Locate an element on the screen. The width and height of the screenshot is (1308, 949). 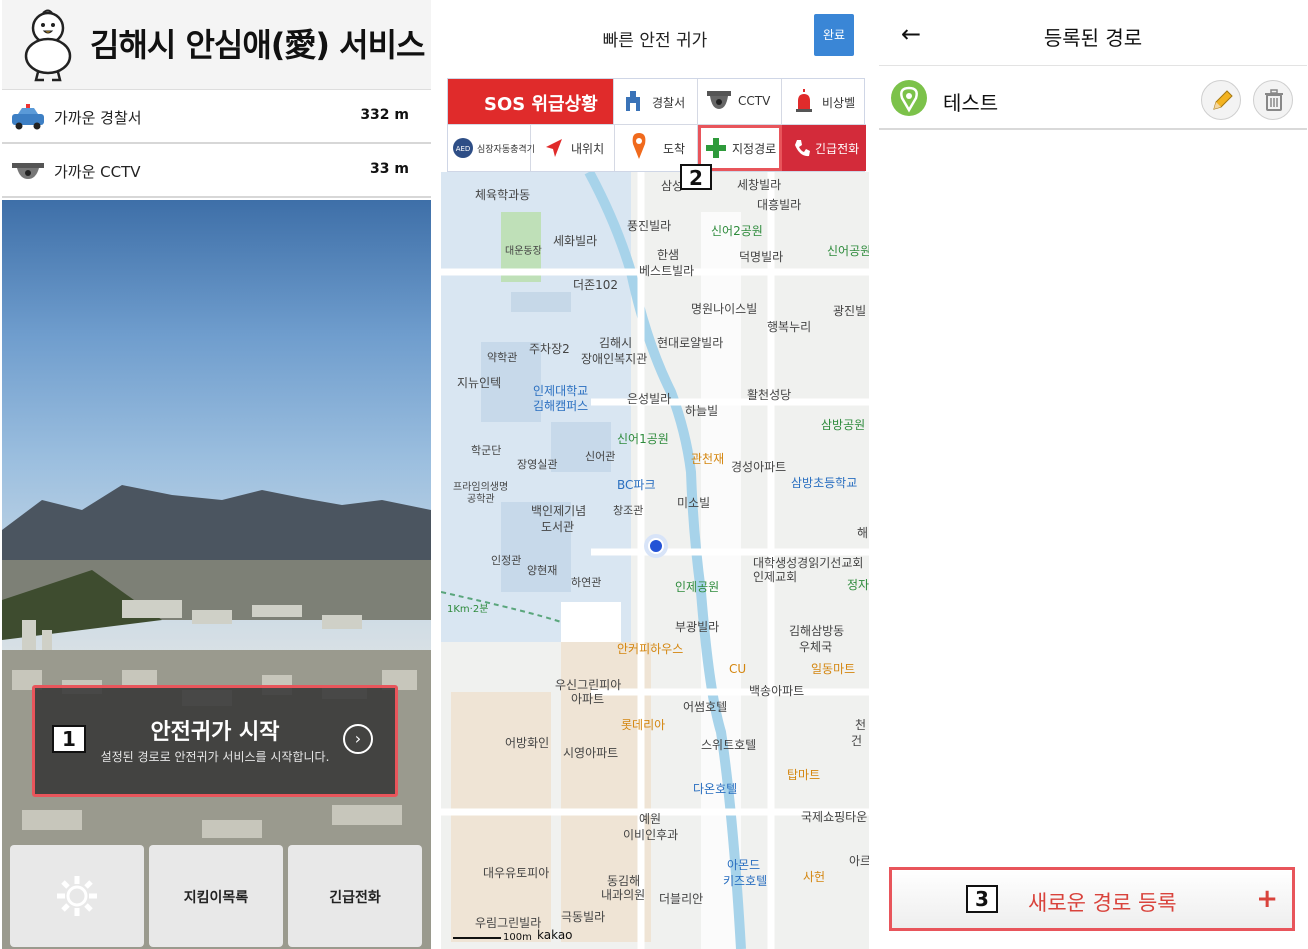
map-label: 극동빌라 is located at coordinates (583, 917).